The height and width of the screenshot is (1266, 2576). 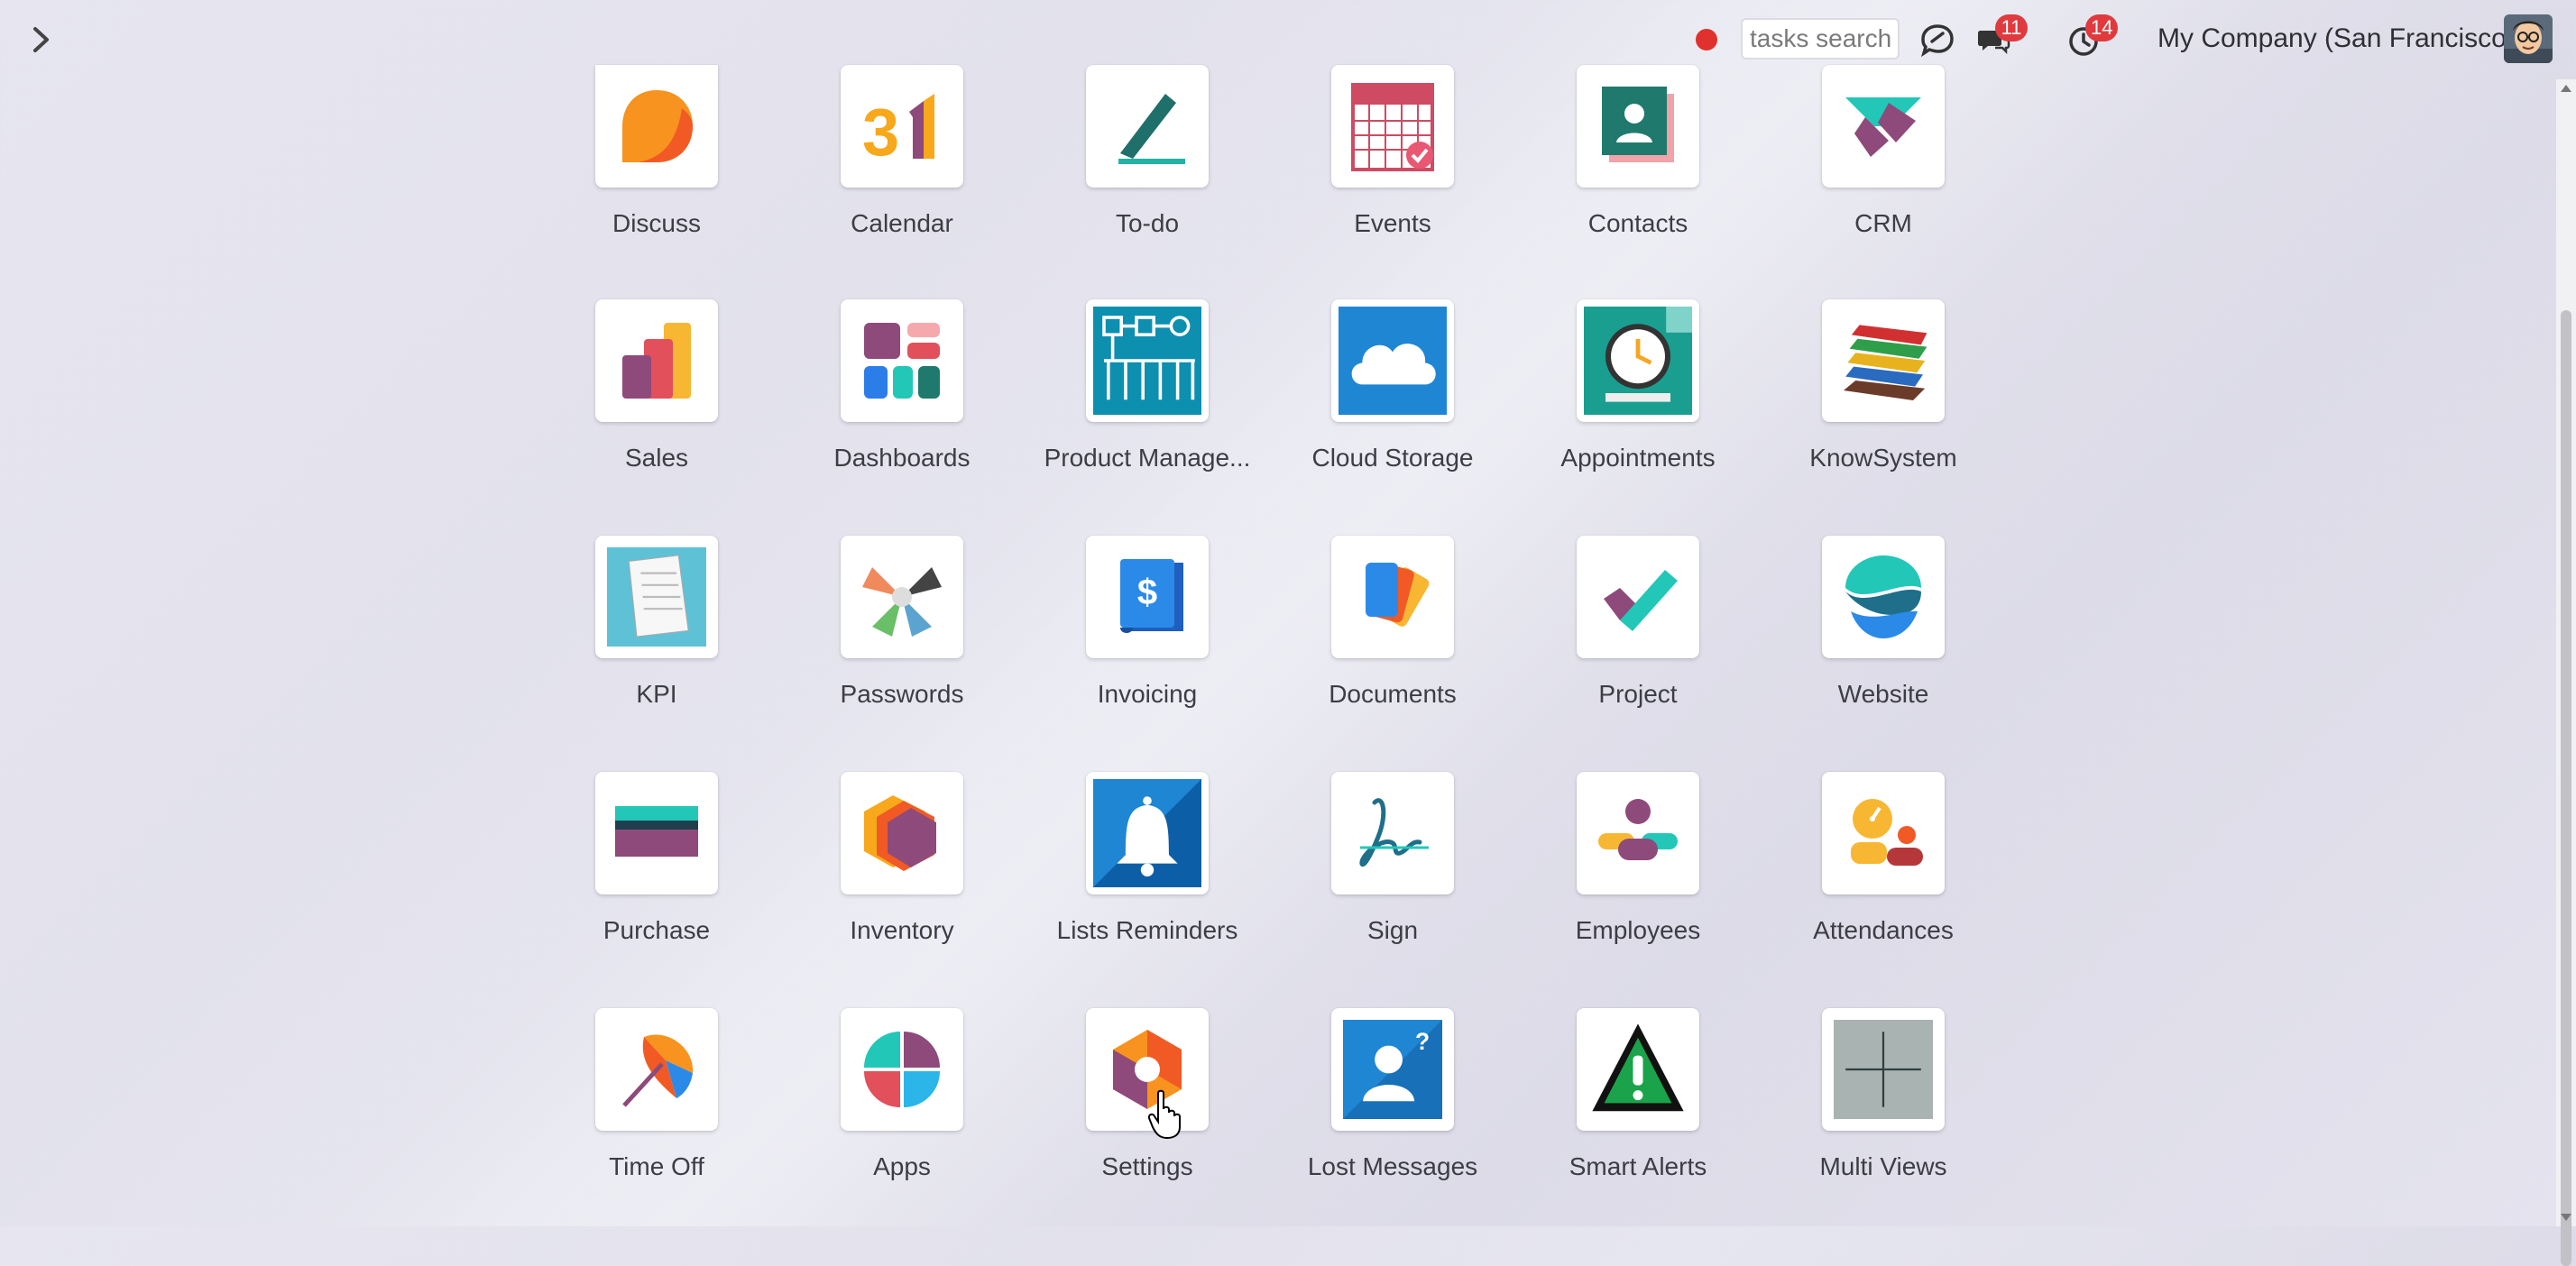 What do you see at coordinates (2528, 38) in the screenshot?
I see `user-avatar` at bounding box center [2528, 38].